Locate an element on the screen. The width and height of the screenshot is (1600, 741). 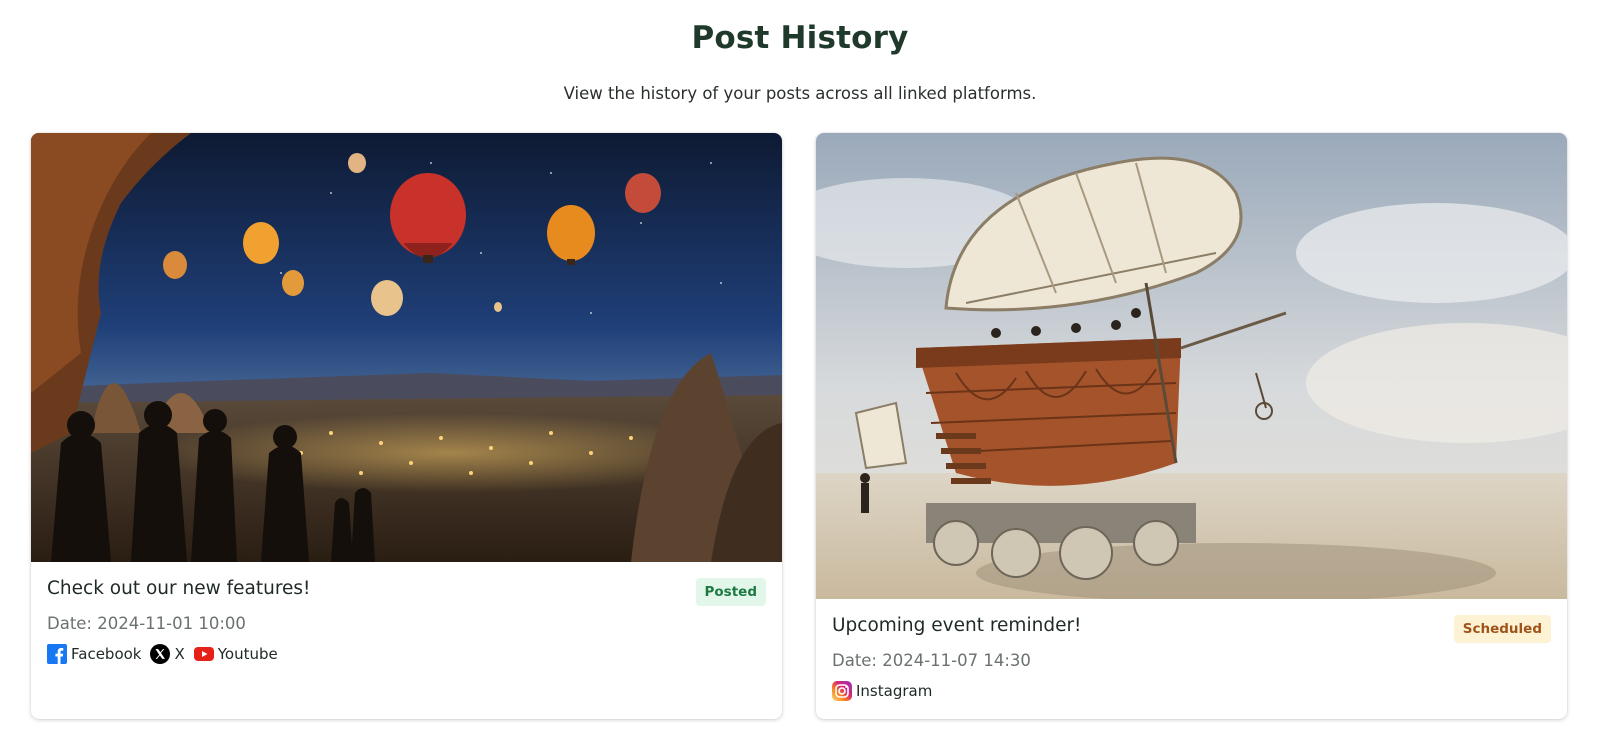
platform-list: Instagram is located at coordinates (886, 691).